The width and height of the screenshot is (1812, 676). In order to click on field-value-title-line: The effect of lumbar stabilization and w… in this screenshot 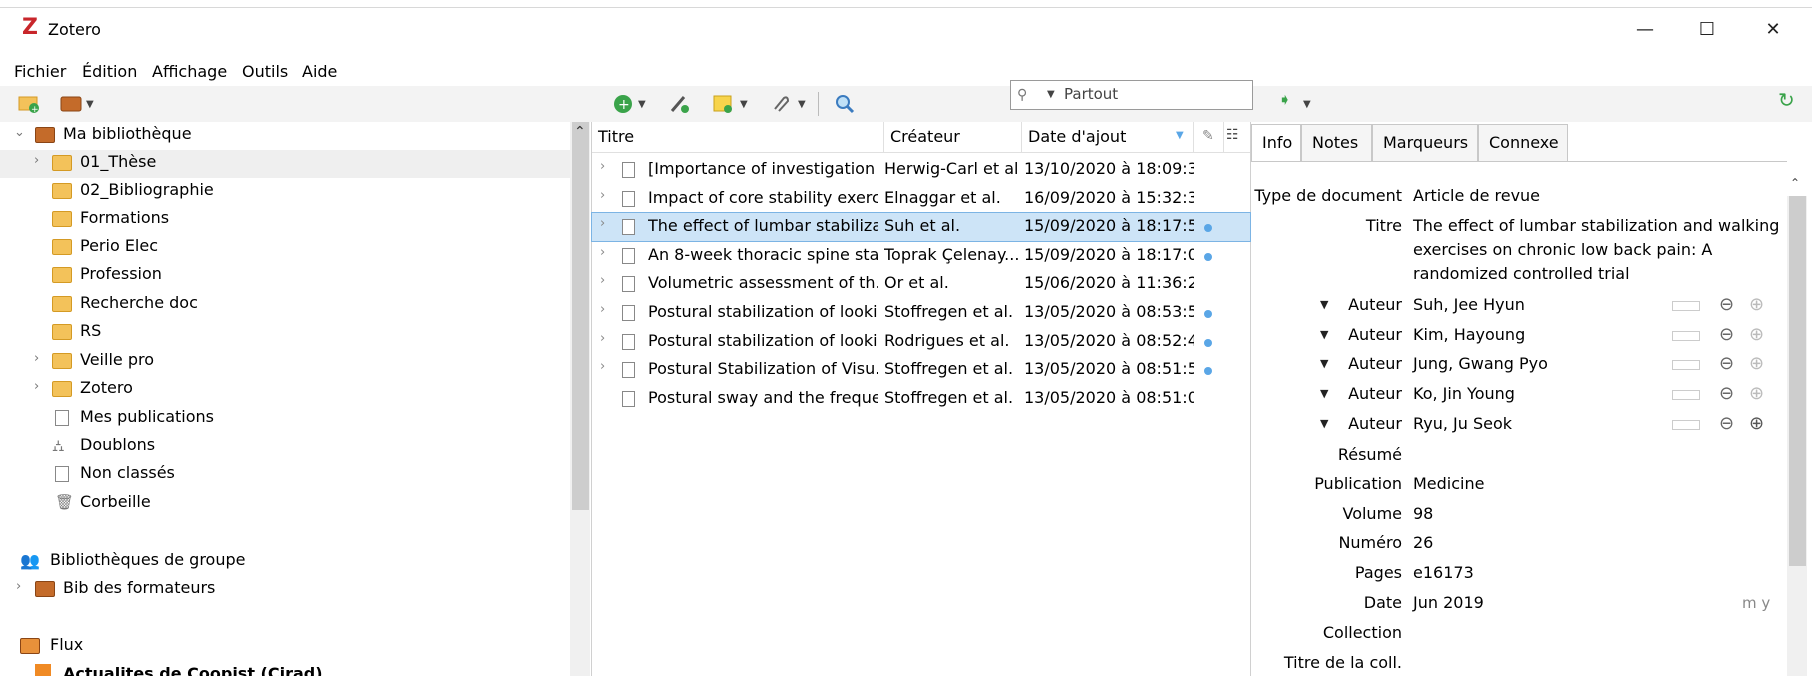, I will do `click(1596, 225)`.